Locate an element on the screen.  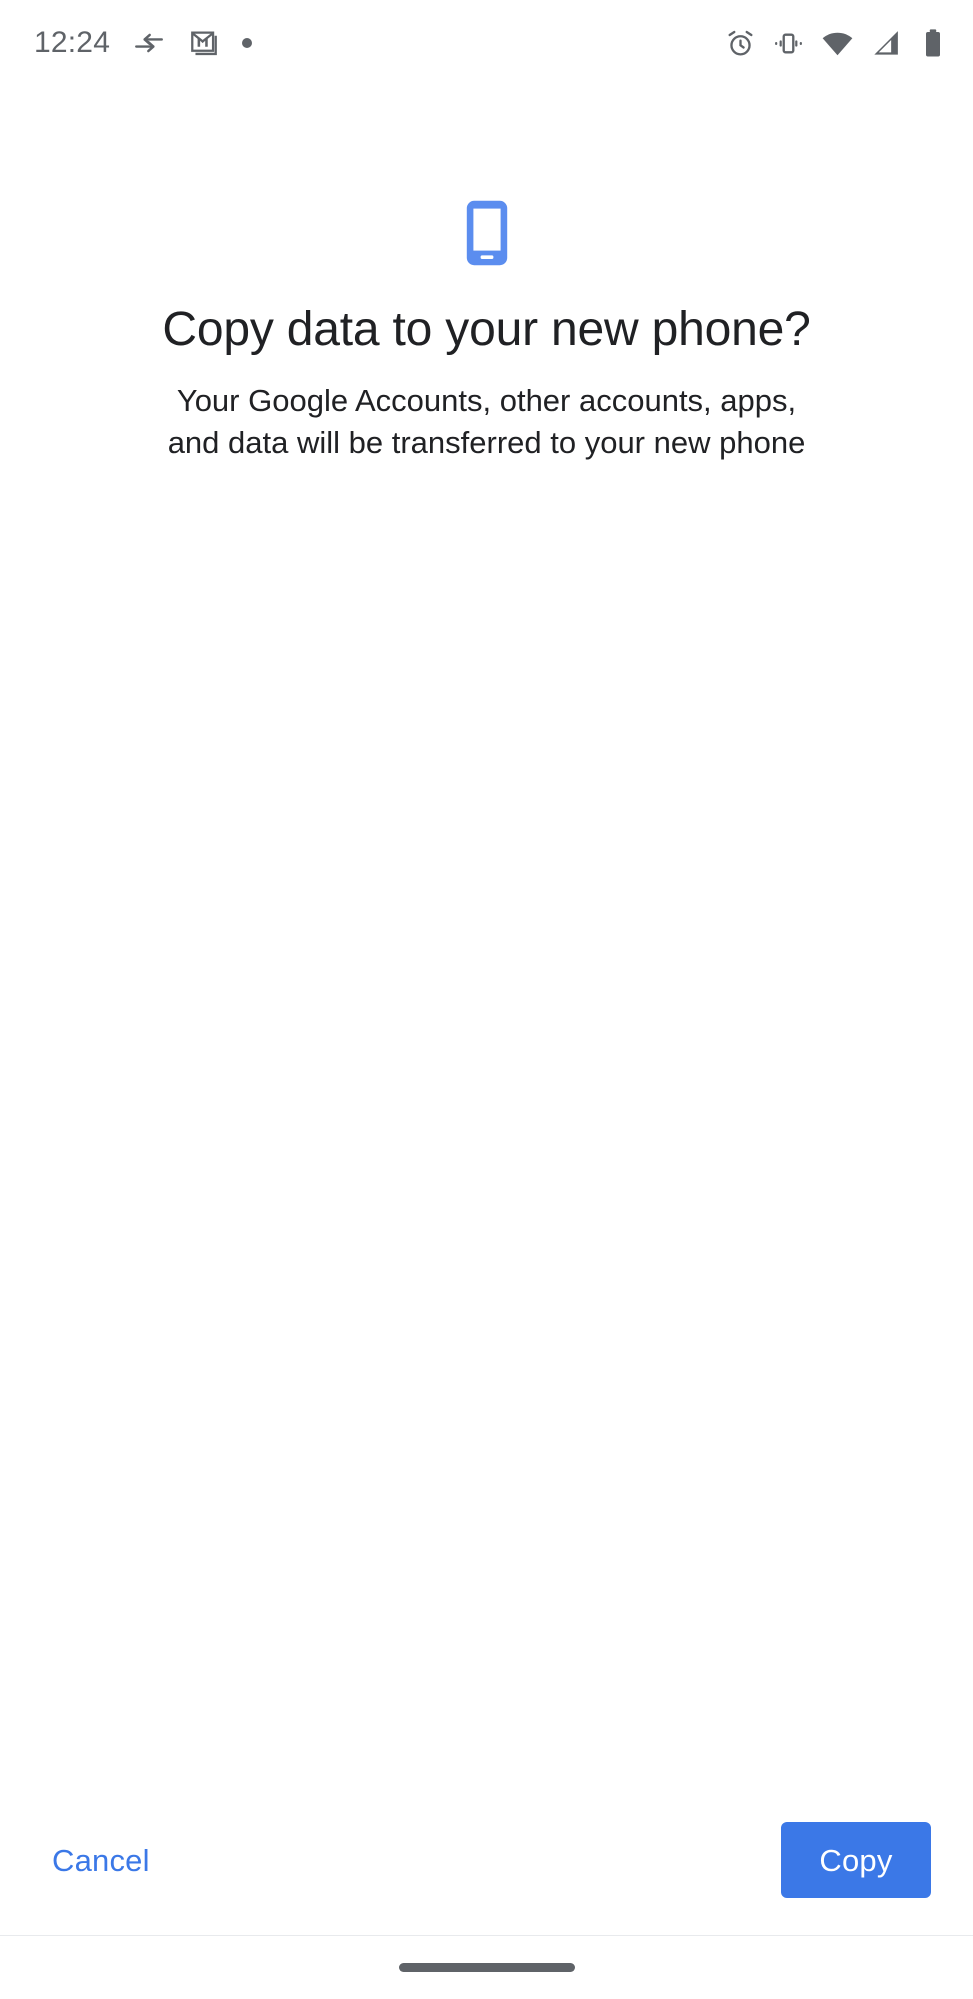
home-gesture-pill is located at coordinates (486, 1967).